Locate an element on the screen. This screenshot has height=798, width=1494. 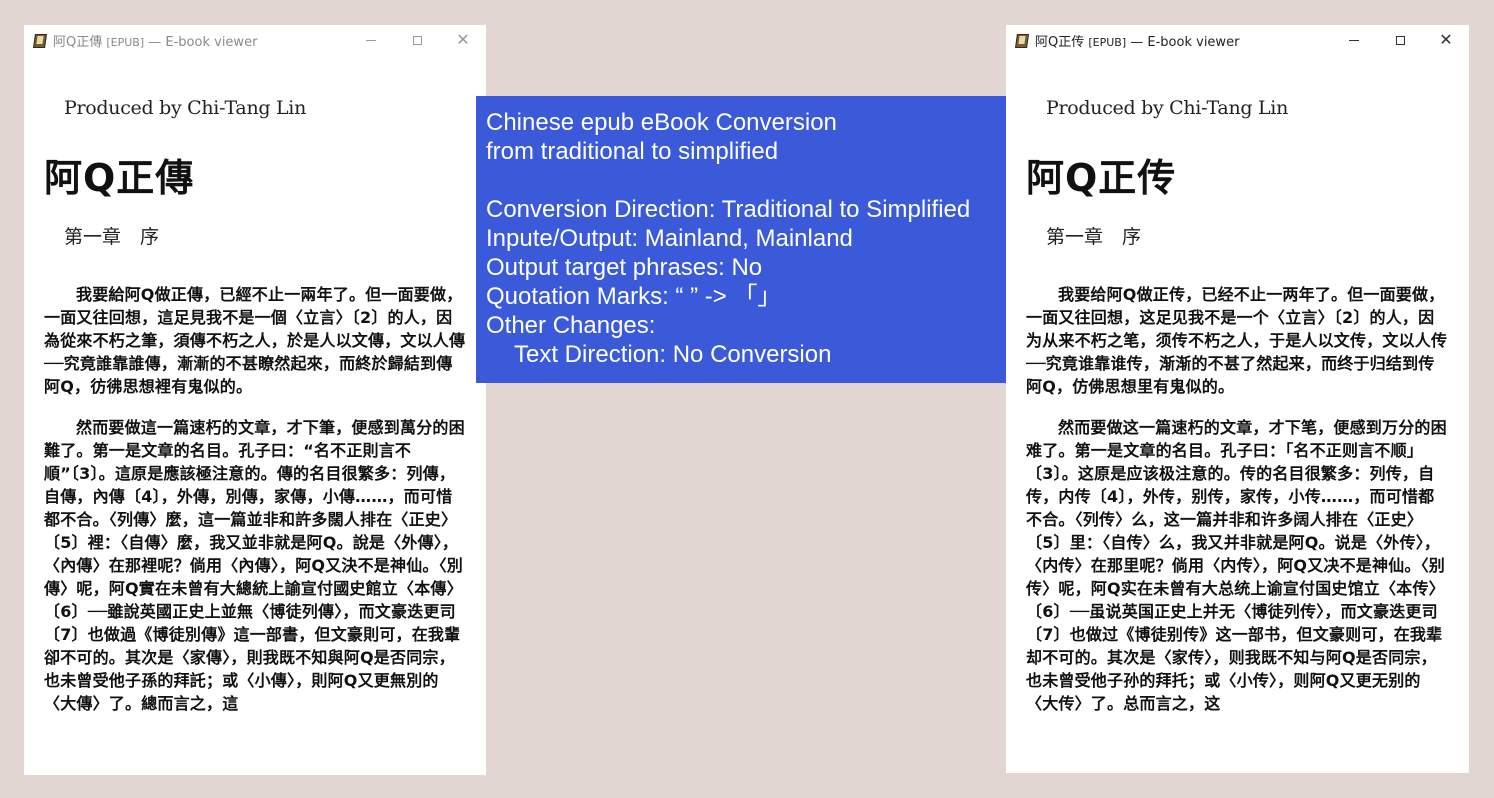
info-heading-line1: Chinese epub eBook Conversion is located at coordinates (661, 122).